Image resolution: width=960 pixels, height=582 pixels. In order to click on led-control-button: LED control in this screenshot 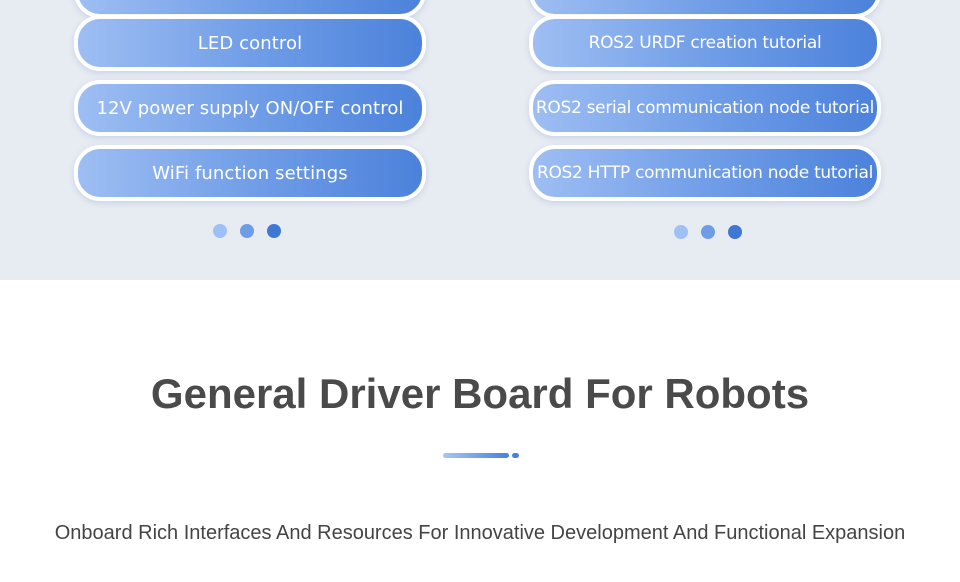, I will do `click(250, 43)`.